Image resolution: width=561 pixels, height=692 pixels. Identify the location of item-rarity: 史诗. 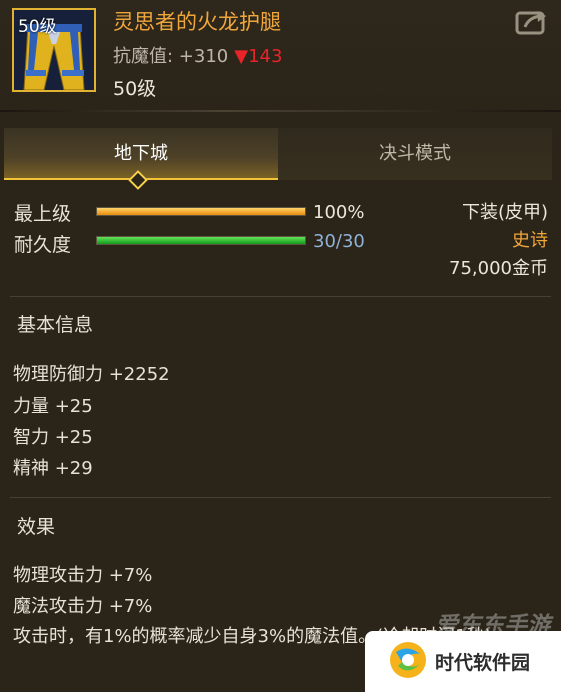
(530, 240).